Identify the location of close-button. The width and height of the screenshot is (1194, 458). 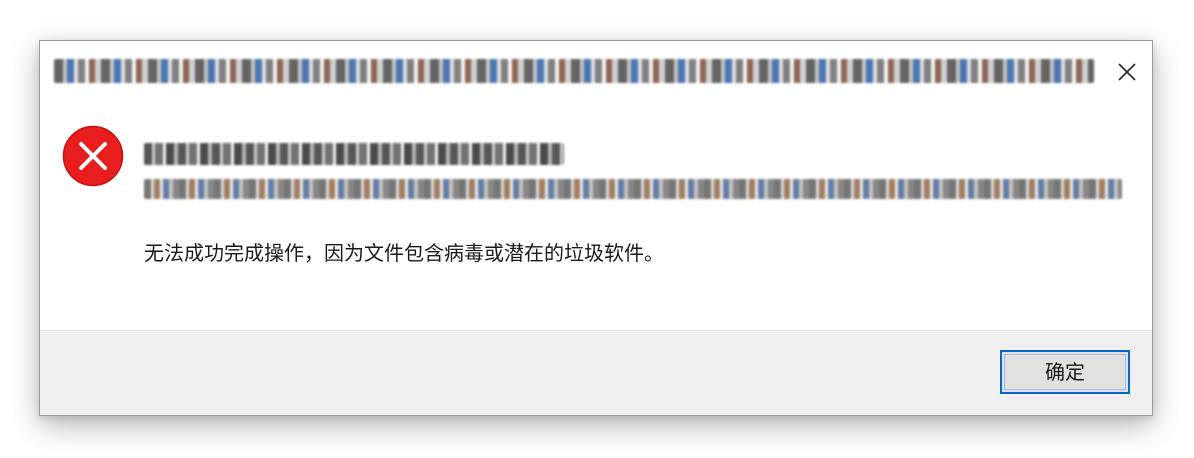
(1127, 72).